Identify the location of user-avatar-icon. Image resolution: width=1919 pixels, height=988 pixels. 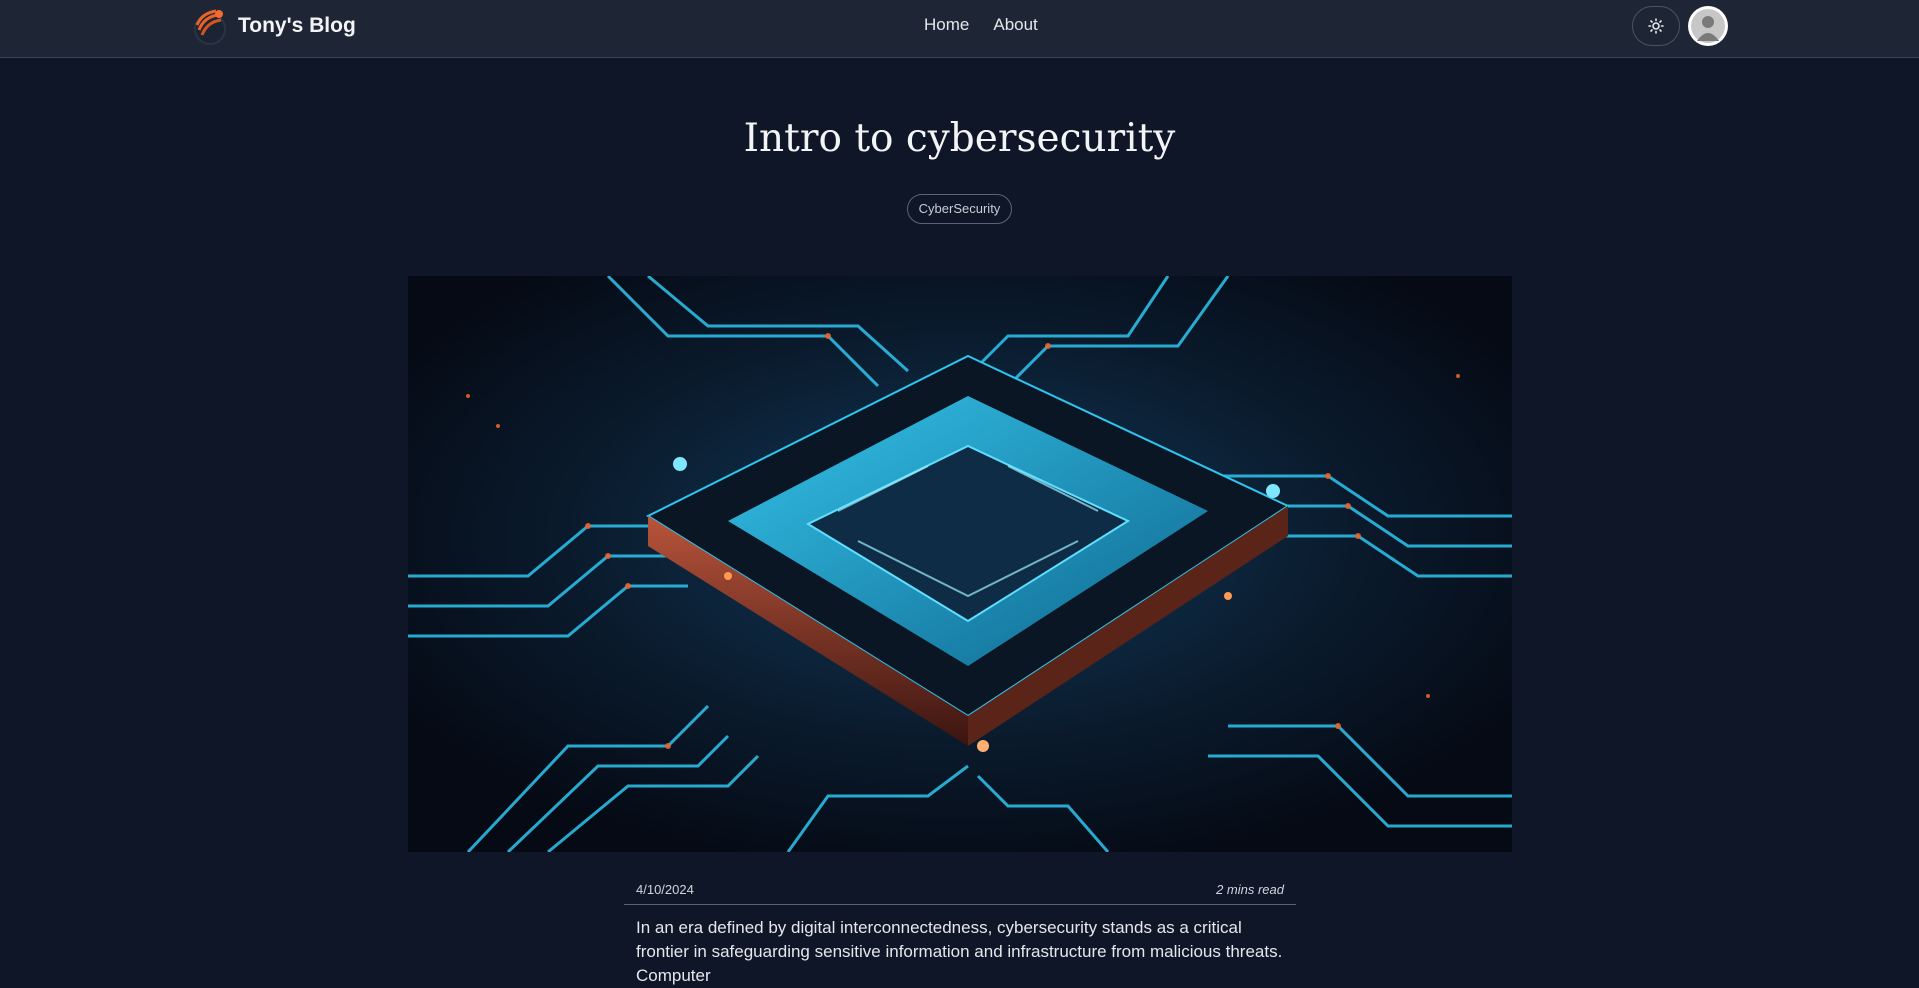
(1708, 26).